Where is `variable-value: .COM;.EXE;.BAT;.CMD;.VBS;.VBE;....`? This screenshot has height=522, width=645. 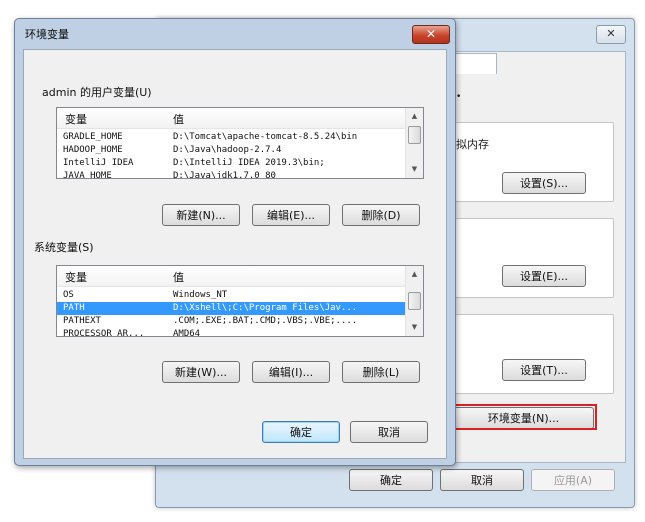
variable-value: .COM;.EXE;.BAT;.CMD;.VBS;.VBE;.... is located at coordinates (265, 321).